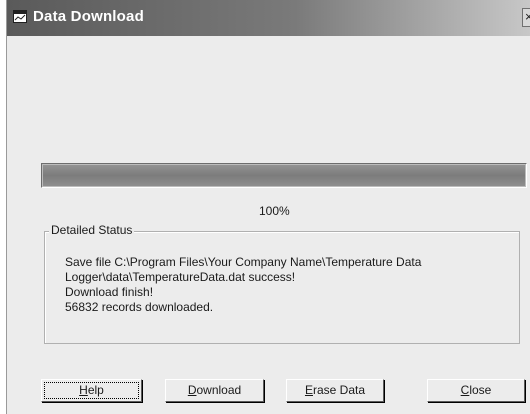  What do you see at coordinates (274, 211) in the screenshot?
I see `progress-percent: 100%` at bounding box center [274, 211].